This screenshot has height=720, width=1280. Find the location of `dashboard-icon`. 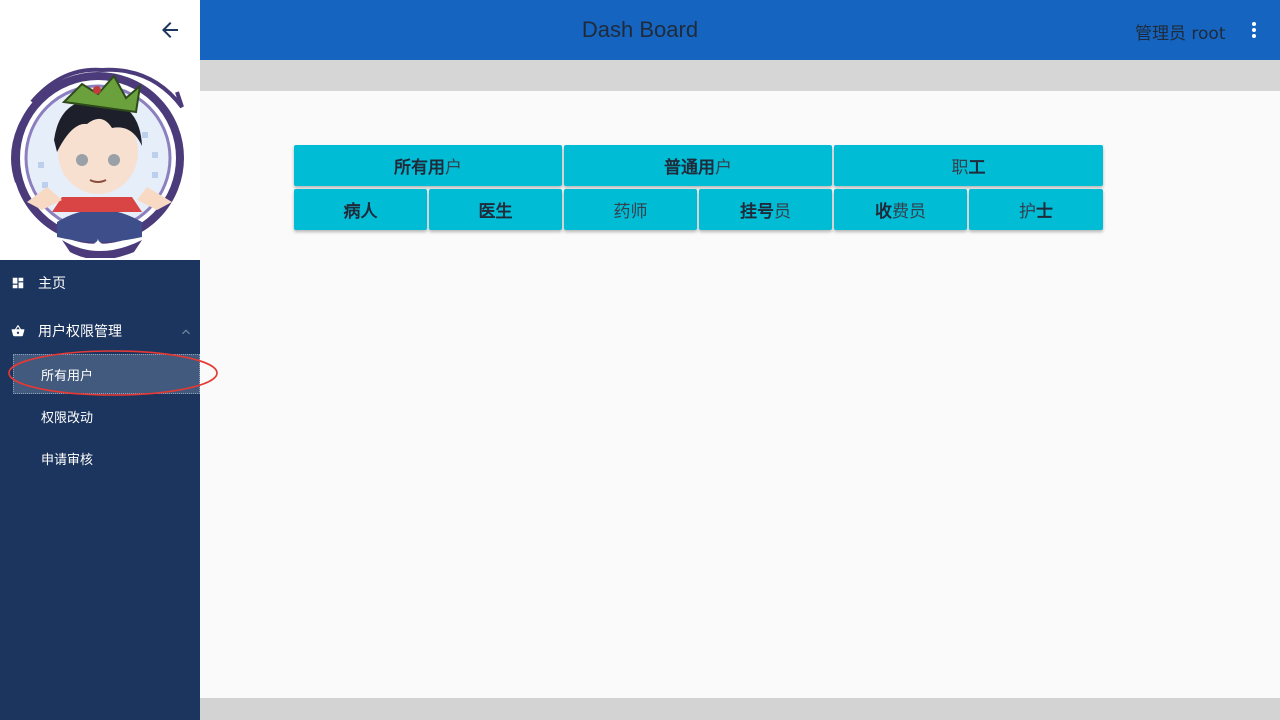

dashboard-icon is located at coordinates (18, 283).